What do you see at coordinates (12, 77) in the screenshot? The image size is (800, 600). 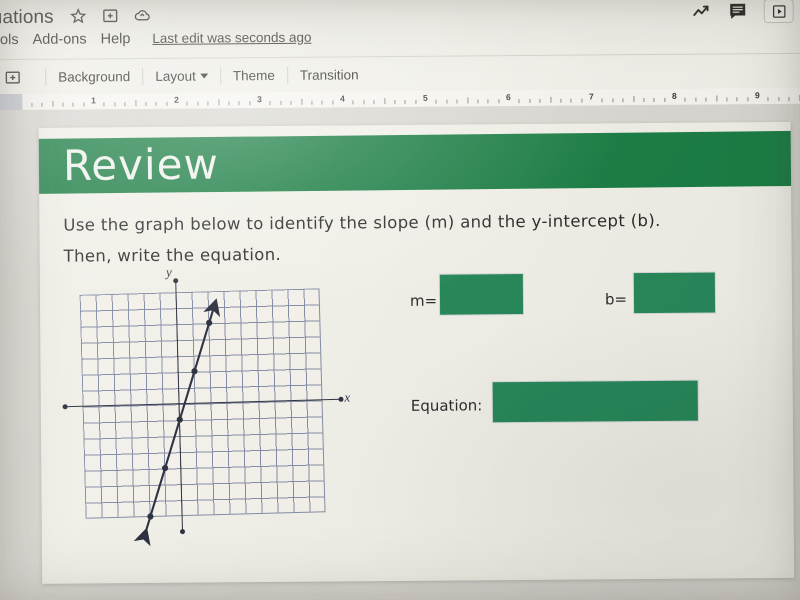 I see `new-slide-icon` at bounding box center [12, 77].